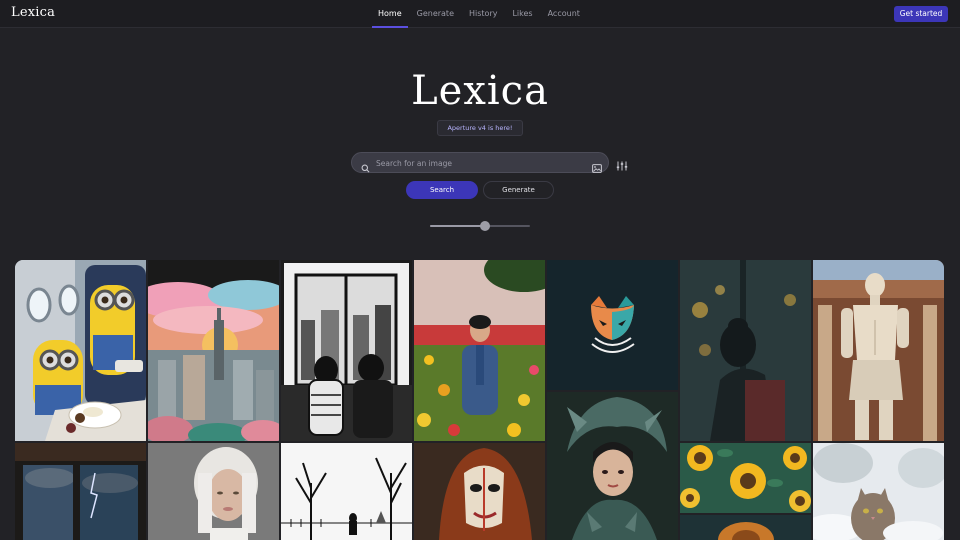 The width and height of the screenshot is (960, 540). I want to click on jester-mask-image, so click(479, 491).